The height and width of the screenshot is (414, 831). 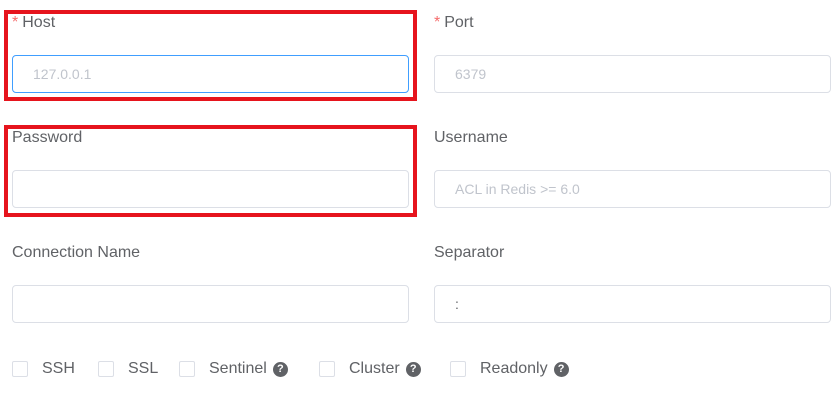 I want to click on connection-name-input, so click(x=210, y=304).